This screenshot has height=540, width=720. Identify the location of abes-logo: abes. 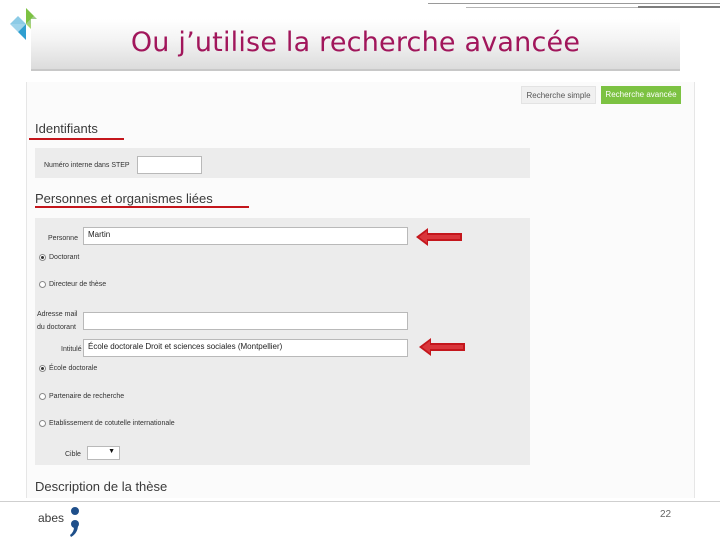
(63, 522).